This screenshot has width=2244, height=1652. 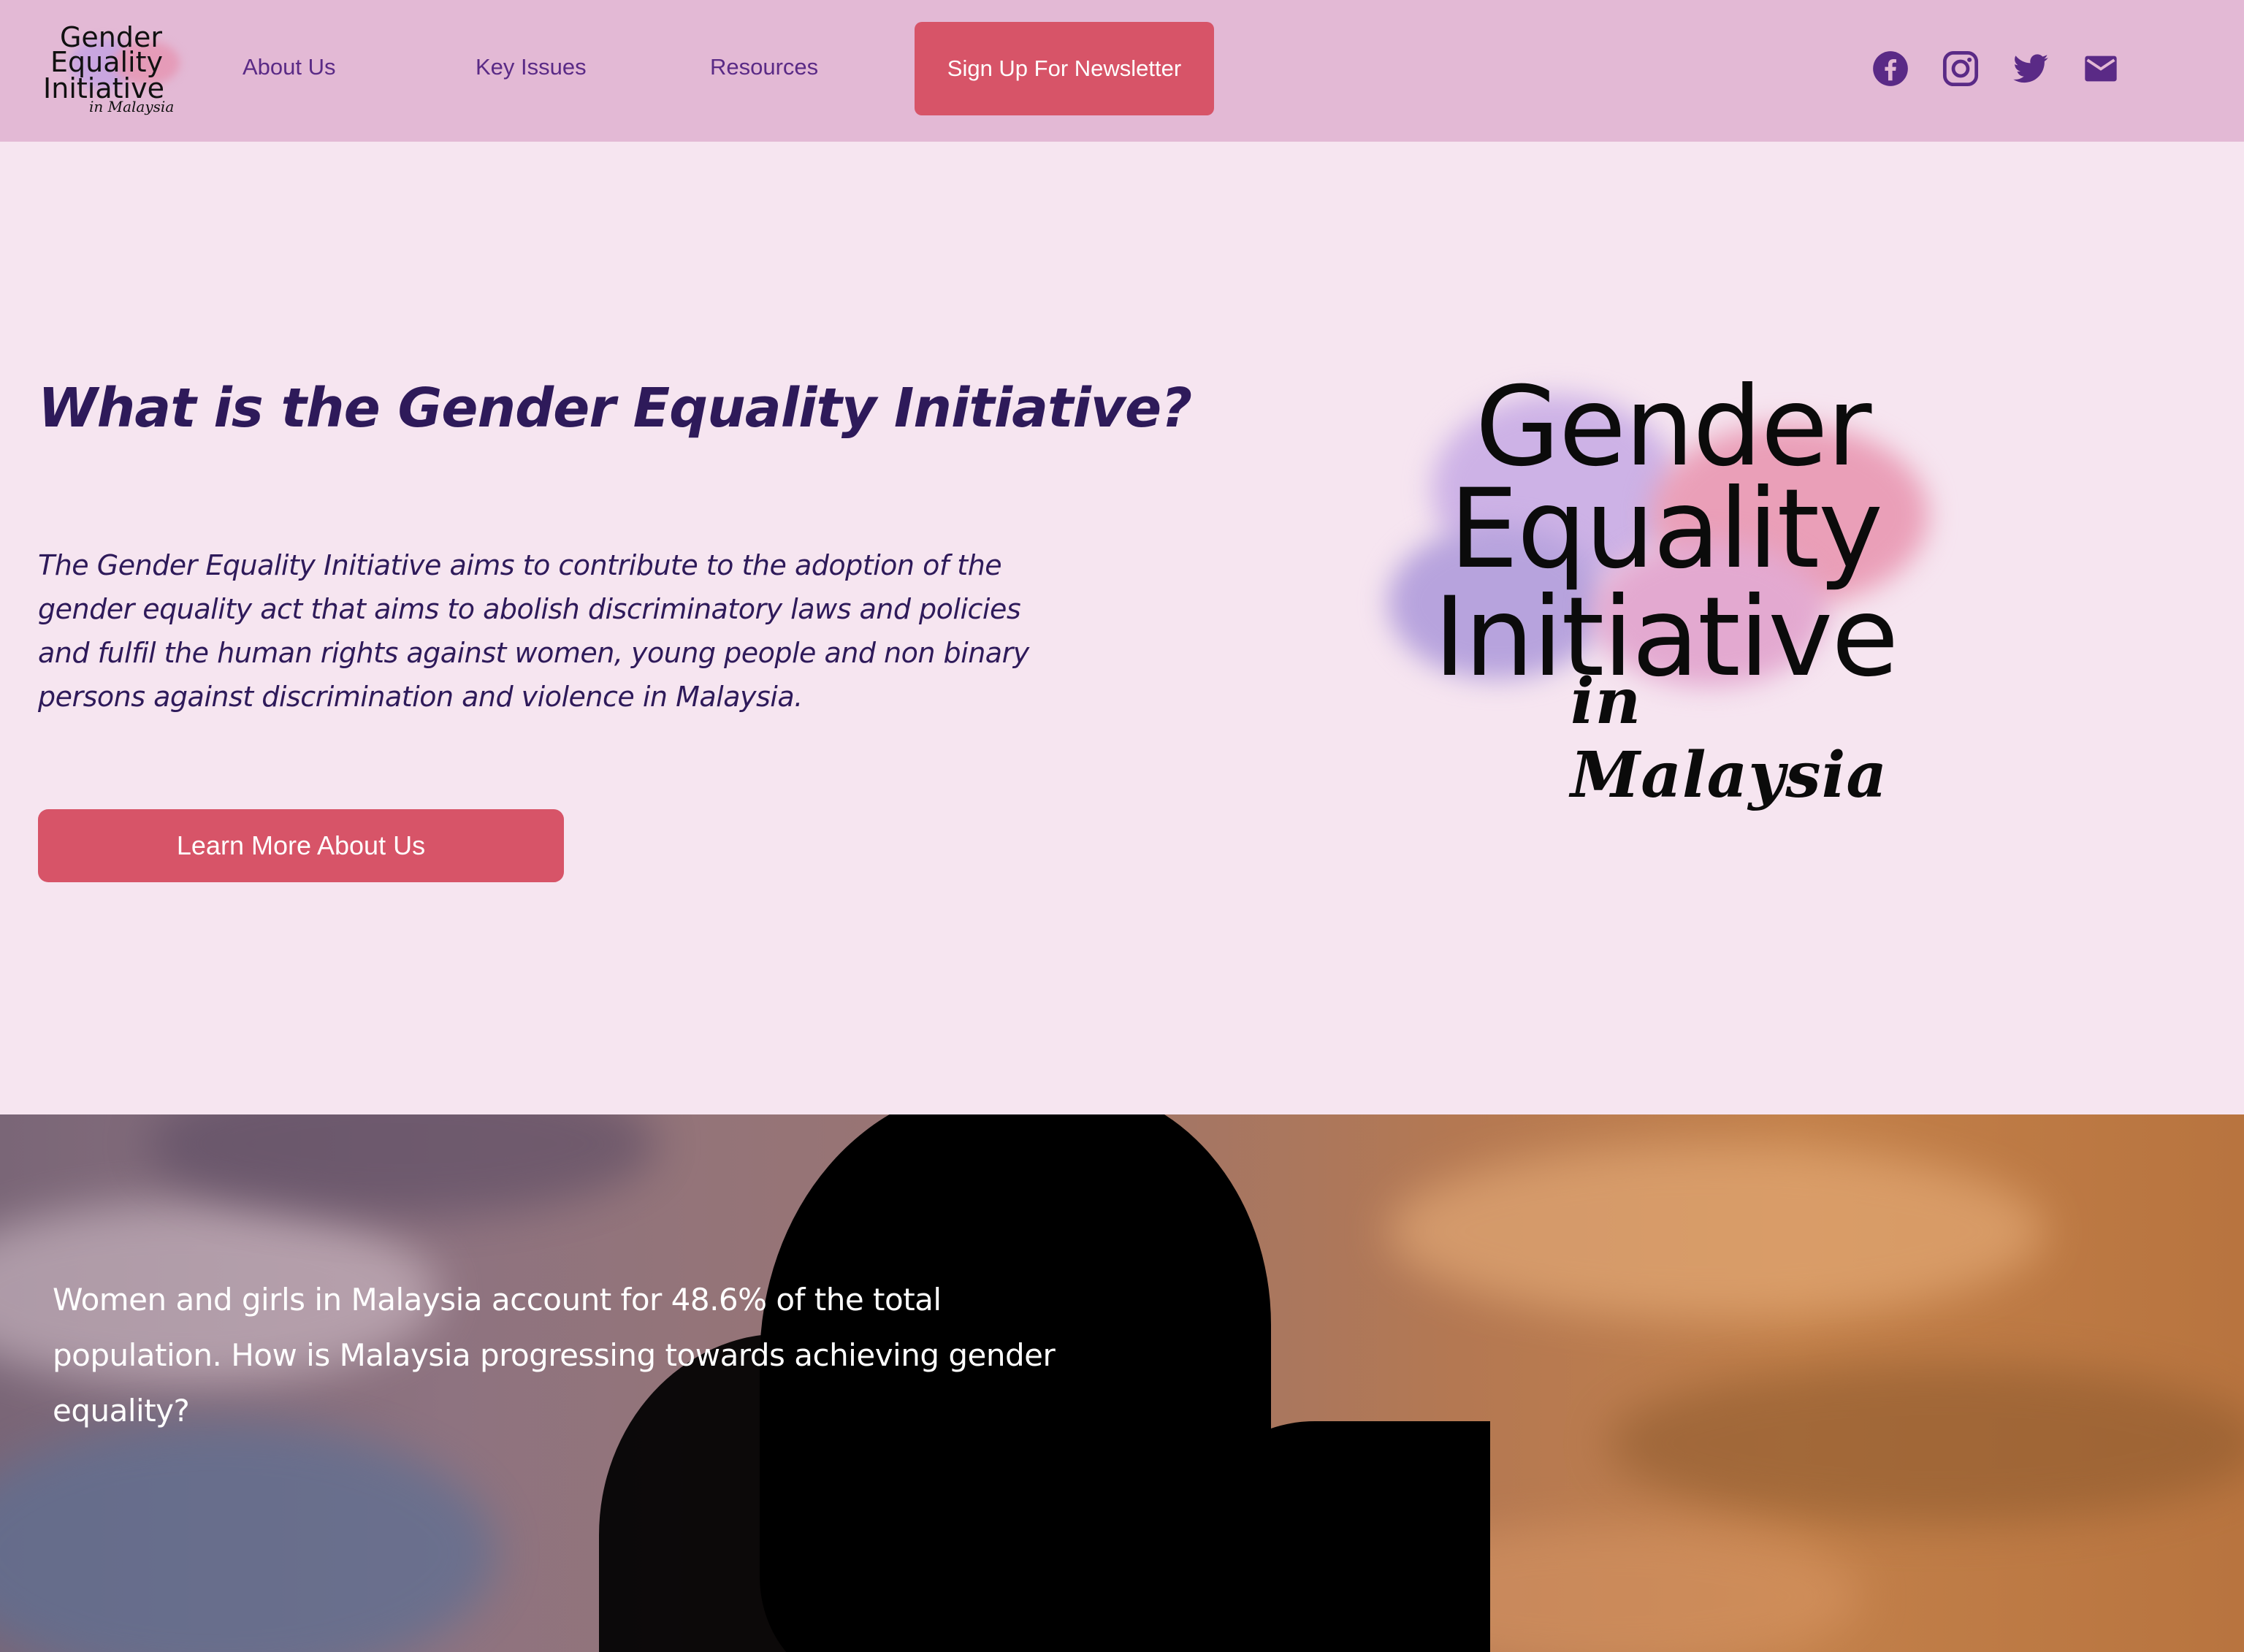 What do you see at coordinates (289, 67) in the screenshot?
I see `nav-about-us: About Us` at bounding box center [289, 67].